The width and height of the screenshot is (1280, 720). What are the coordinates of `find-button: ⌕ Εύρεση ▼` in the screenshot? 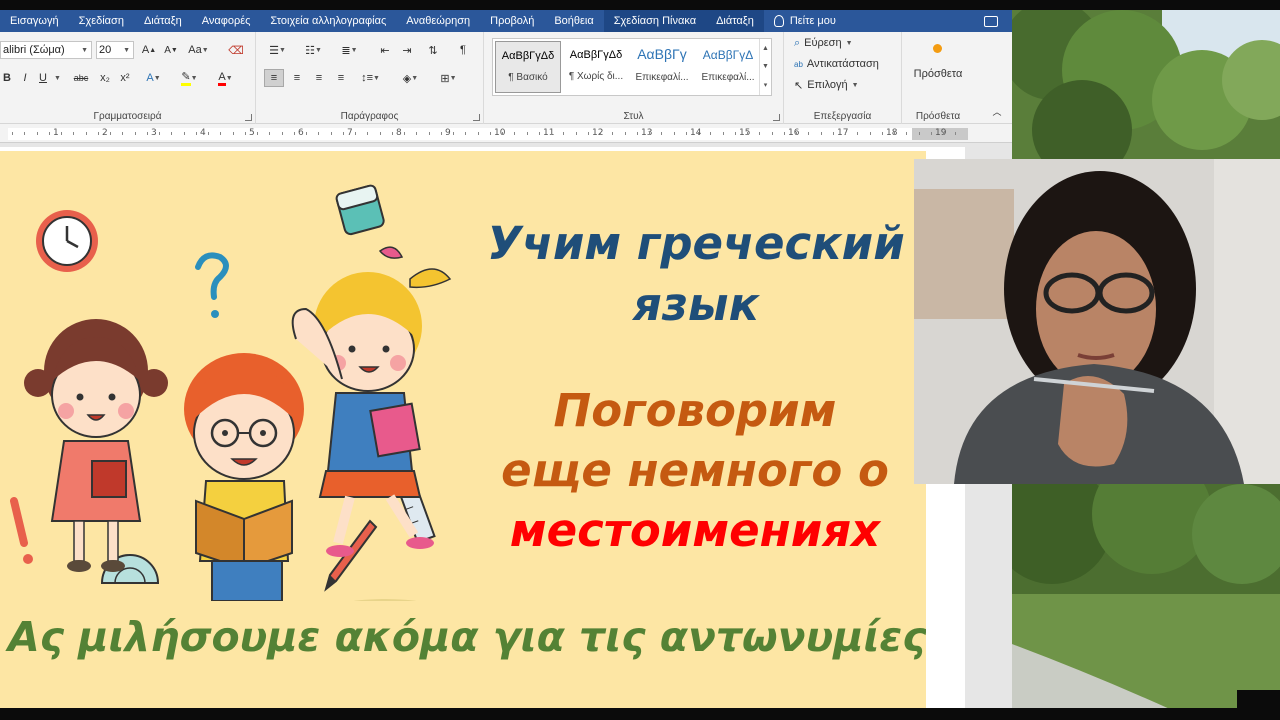 It's located at (825, 43).